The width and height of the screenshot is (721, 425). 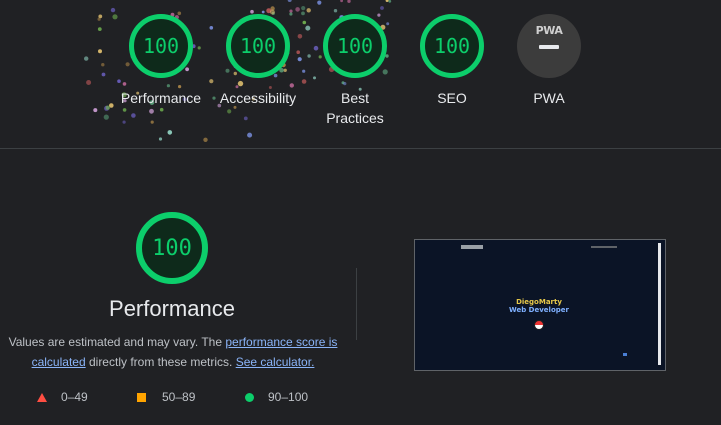 I want to click on legend-pass: 90–100, so click(x=276, y=397).